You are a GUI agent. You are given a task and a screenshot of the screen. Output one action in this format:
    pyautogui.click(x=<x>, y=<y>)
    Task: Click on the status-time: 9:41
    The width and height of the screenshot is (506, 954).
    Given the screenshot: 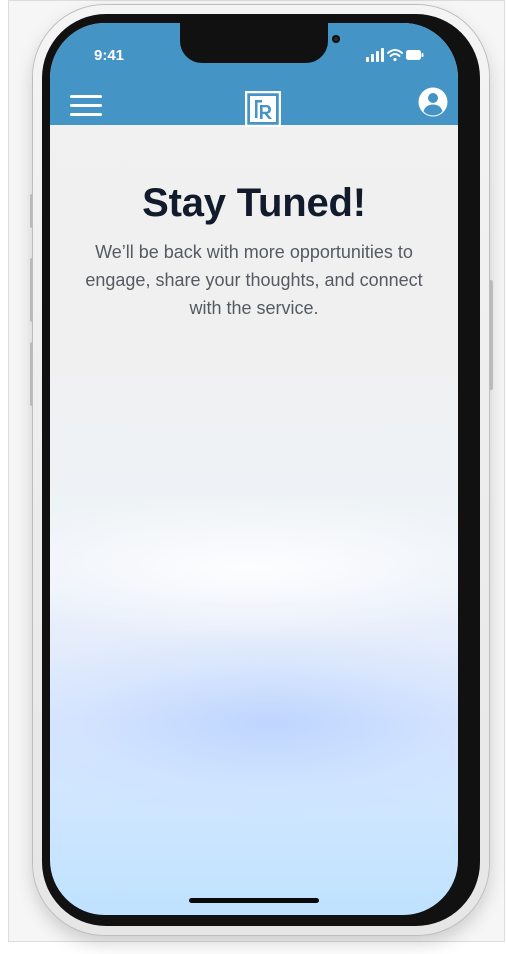 What is the action you would take?
    pyautogui.click(x=109, y=55)
    